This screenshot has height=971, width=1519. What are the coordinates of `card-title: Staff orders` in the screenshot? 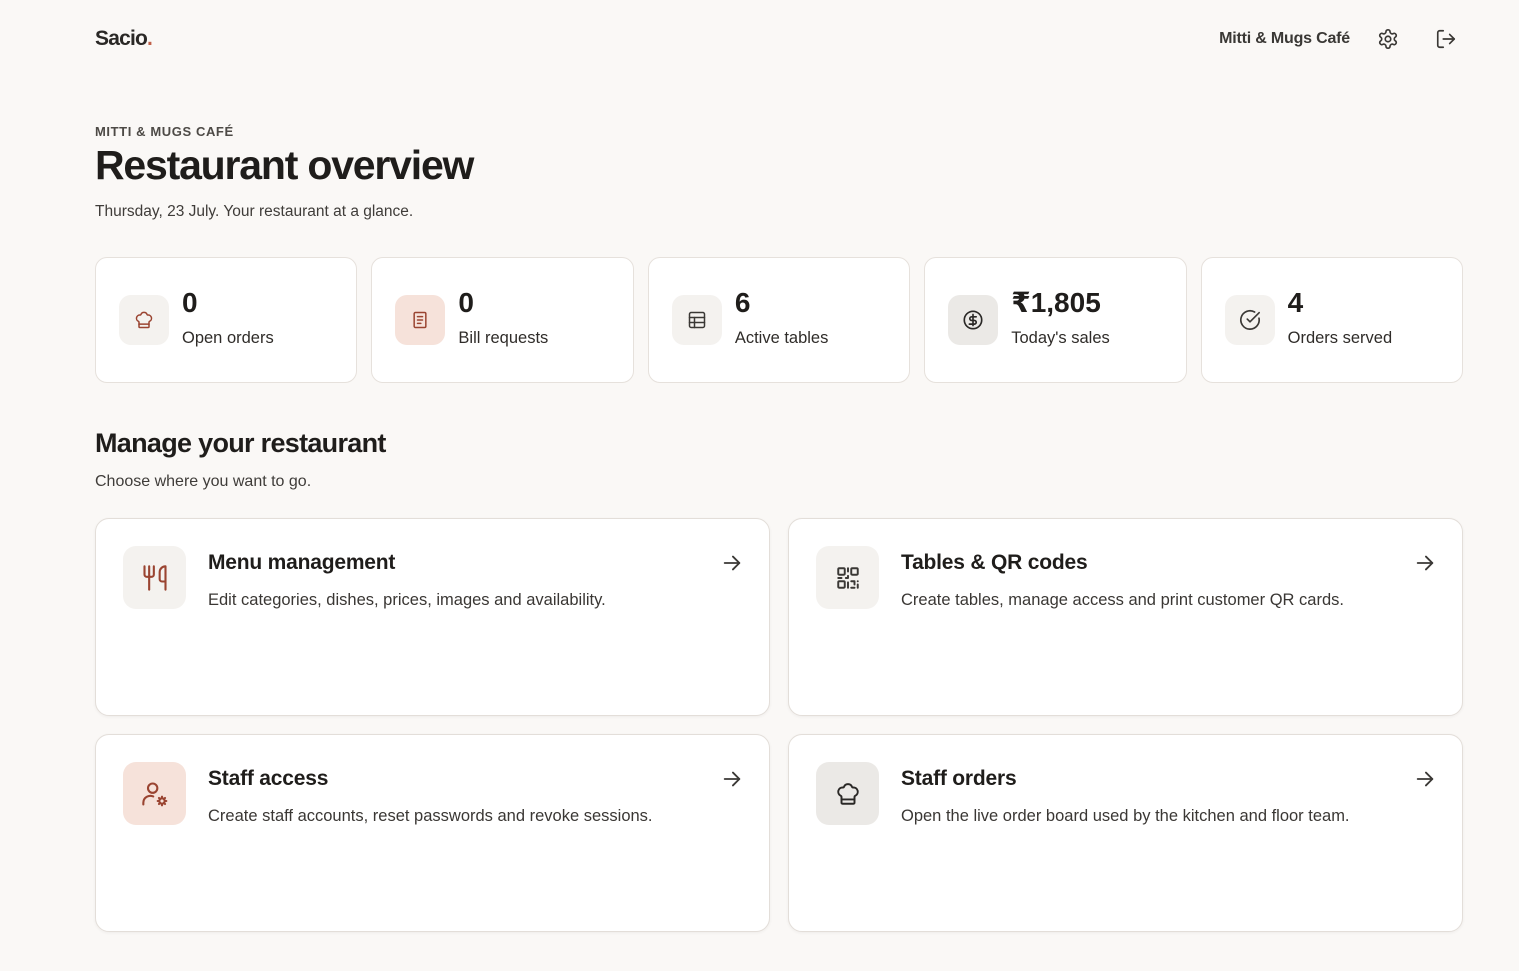 It's located at (959, 778).